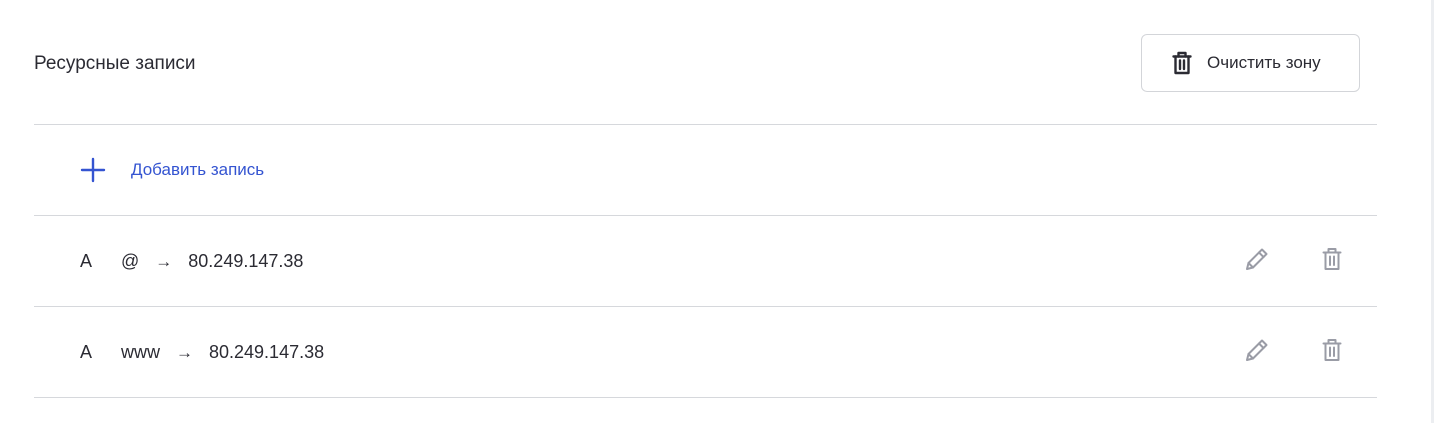  I want to click on record-body: @ → 80.249.147.38, so click(212, 261).